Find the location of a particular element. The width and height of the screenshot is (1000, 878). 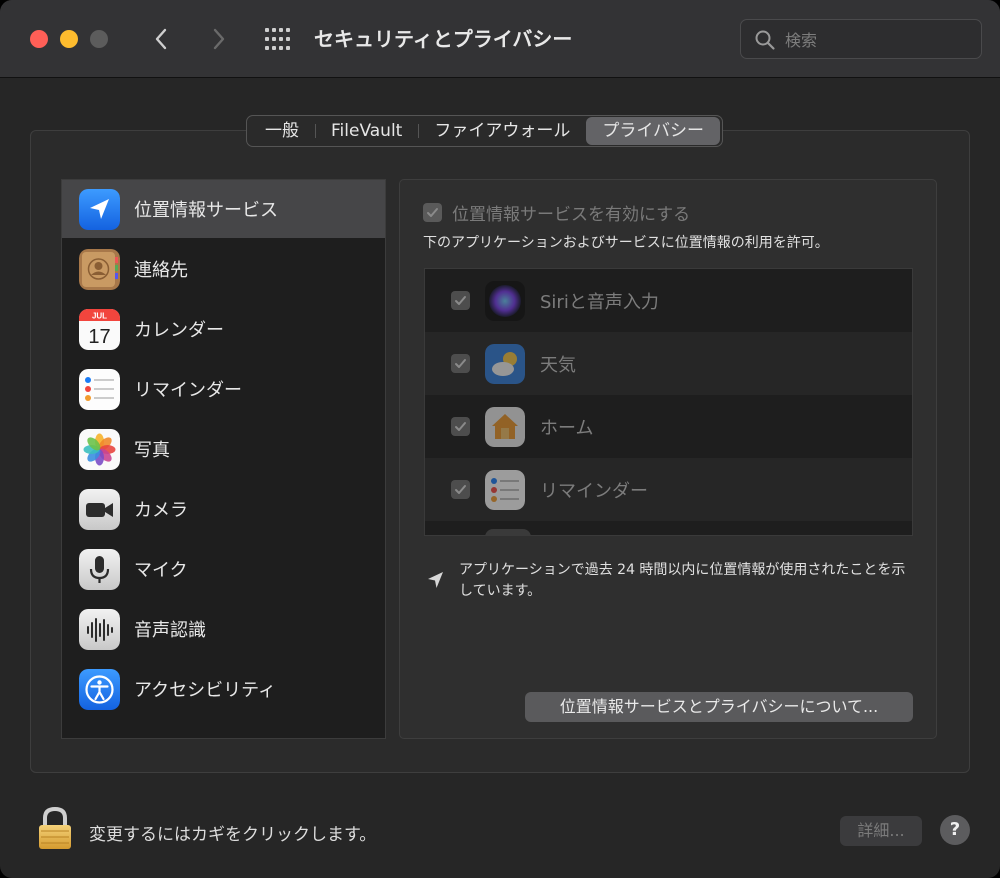

app-row-label: 天気 is located at coordinates (558, 365).